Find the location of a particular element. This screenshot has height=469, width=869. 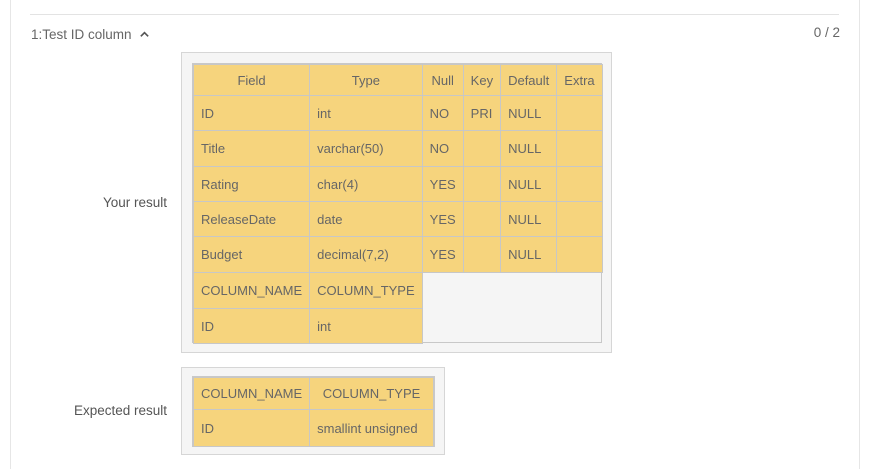

expected-result-label: Expected result is located at coordinates (120, 410).